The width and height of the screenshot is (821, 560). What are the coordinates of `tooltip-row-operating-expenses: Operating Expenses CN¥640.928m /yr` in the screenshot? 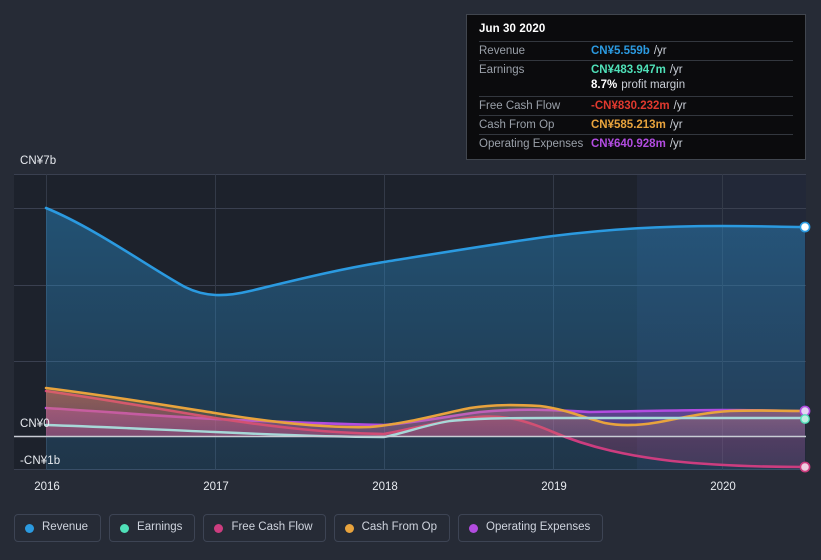 It's located at (636, 143).